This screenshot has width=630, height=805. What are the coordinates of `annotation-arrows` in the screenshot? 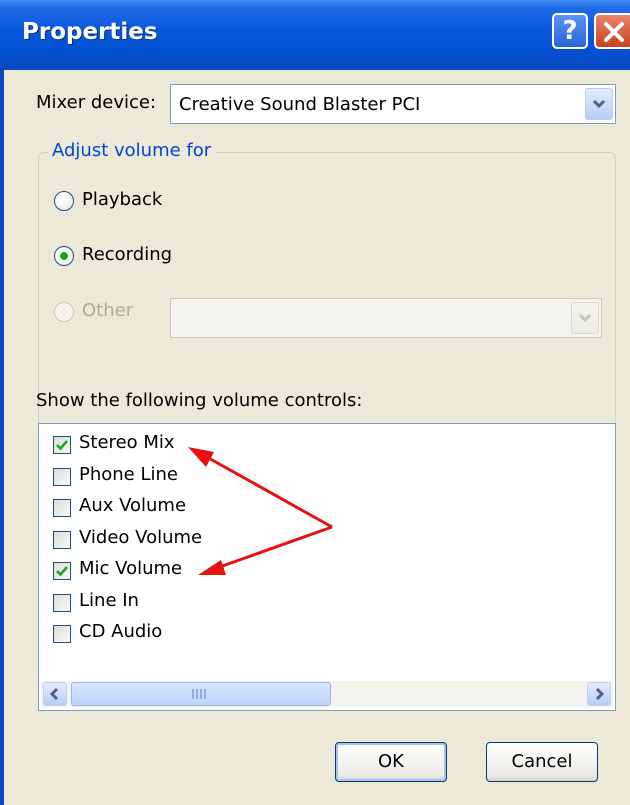 It's located at (260, 511).